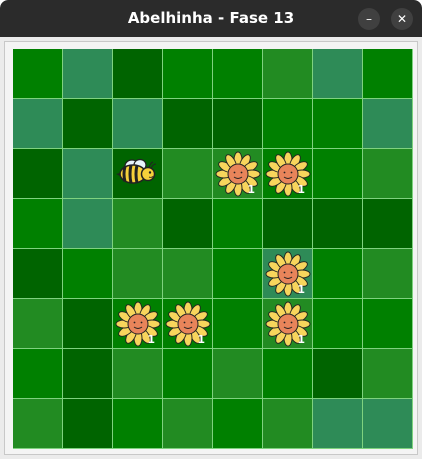 The height and width of the screenshot is (459, 422). I want to click on board-cell-r0-c4, so click(238, 74).